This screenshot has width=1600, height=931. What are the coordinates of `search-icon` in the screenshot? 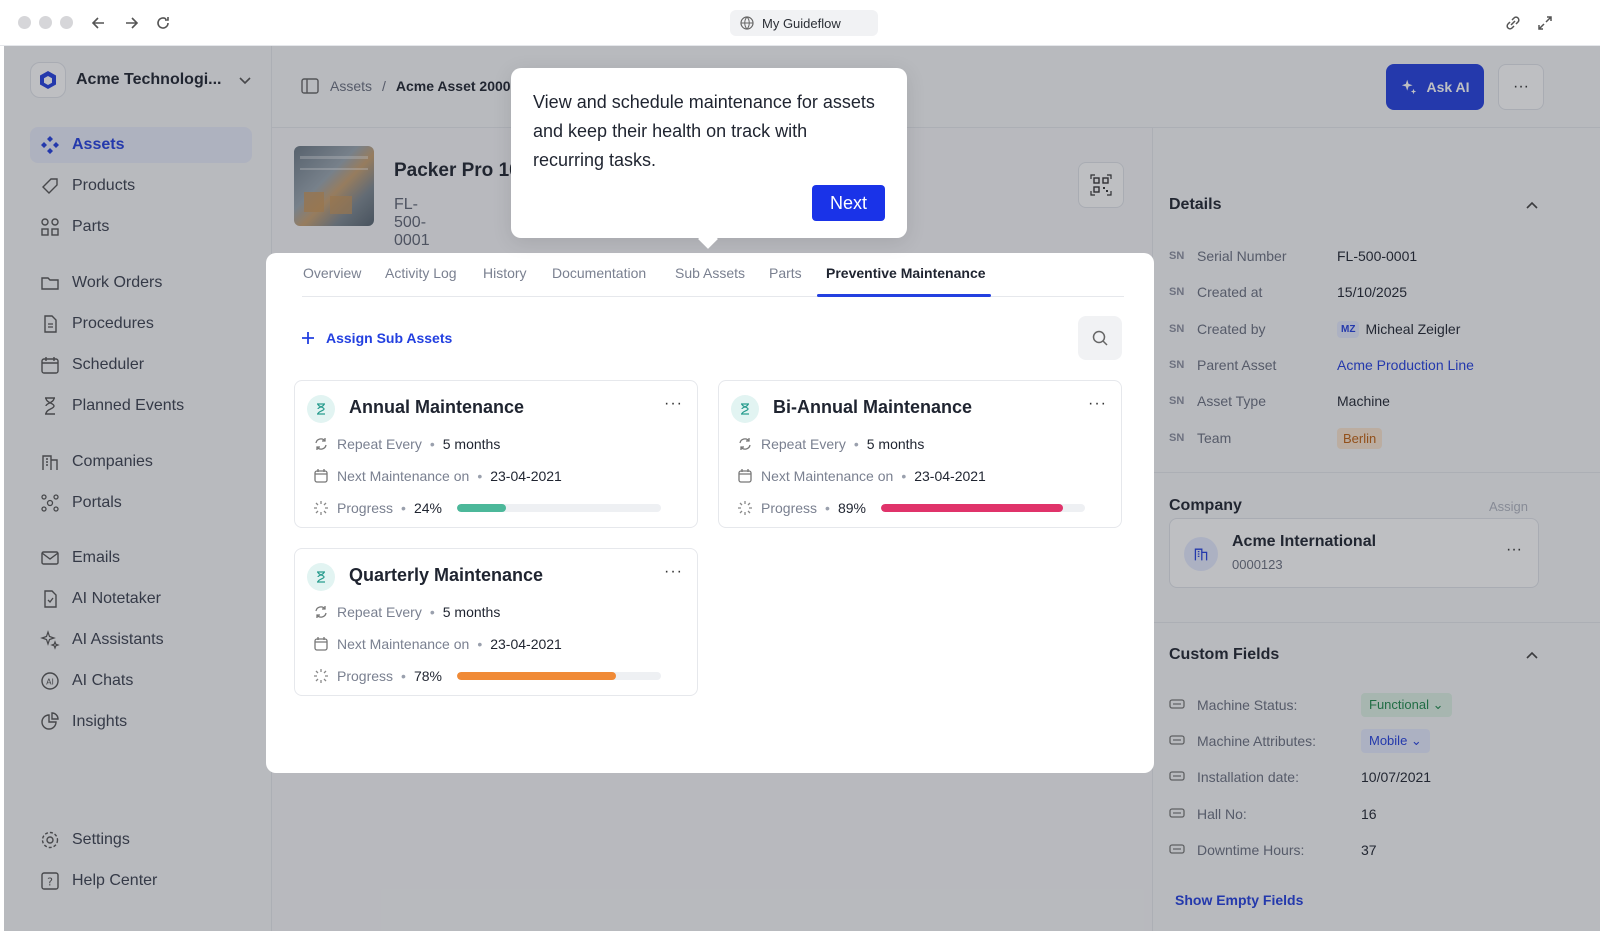 It's located at (1100, 338).